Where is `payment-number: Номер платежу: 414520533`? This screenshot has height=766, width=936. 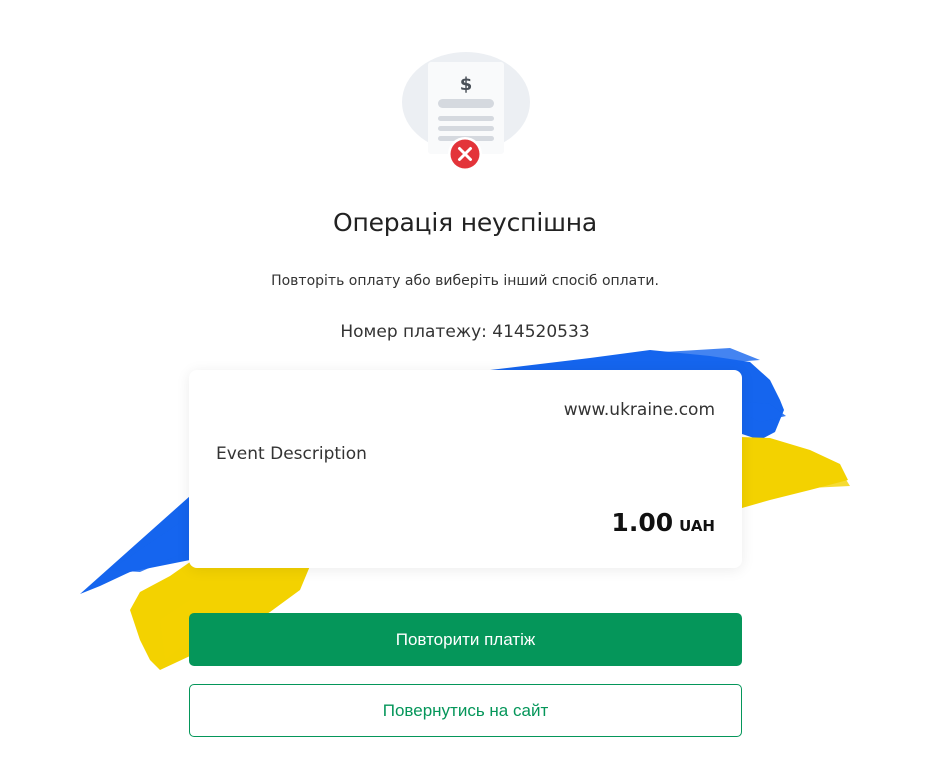
payment-number: Номер платежу: 414520533 is located at coordinates (465, 332).